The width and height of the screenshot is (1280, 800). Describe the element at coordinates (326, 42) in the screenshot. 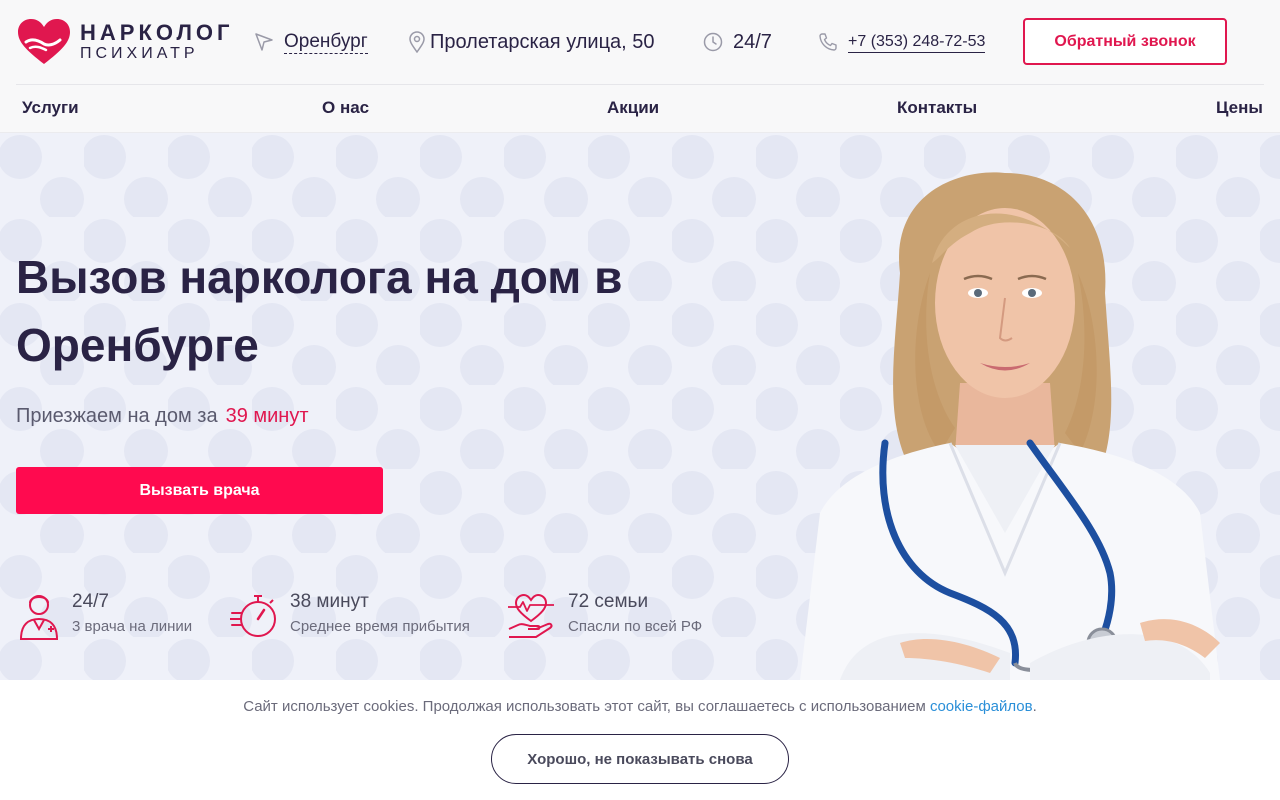

I see `city-name: Оренбург` at that location.